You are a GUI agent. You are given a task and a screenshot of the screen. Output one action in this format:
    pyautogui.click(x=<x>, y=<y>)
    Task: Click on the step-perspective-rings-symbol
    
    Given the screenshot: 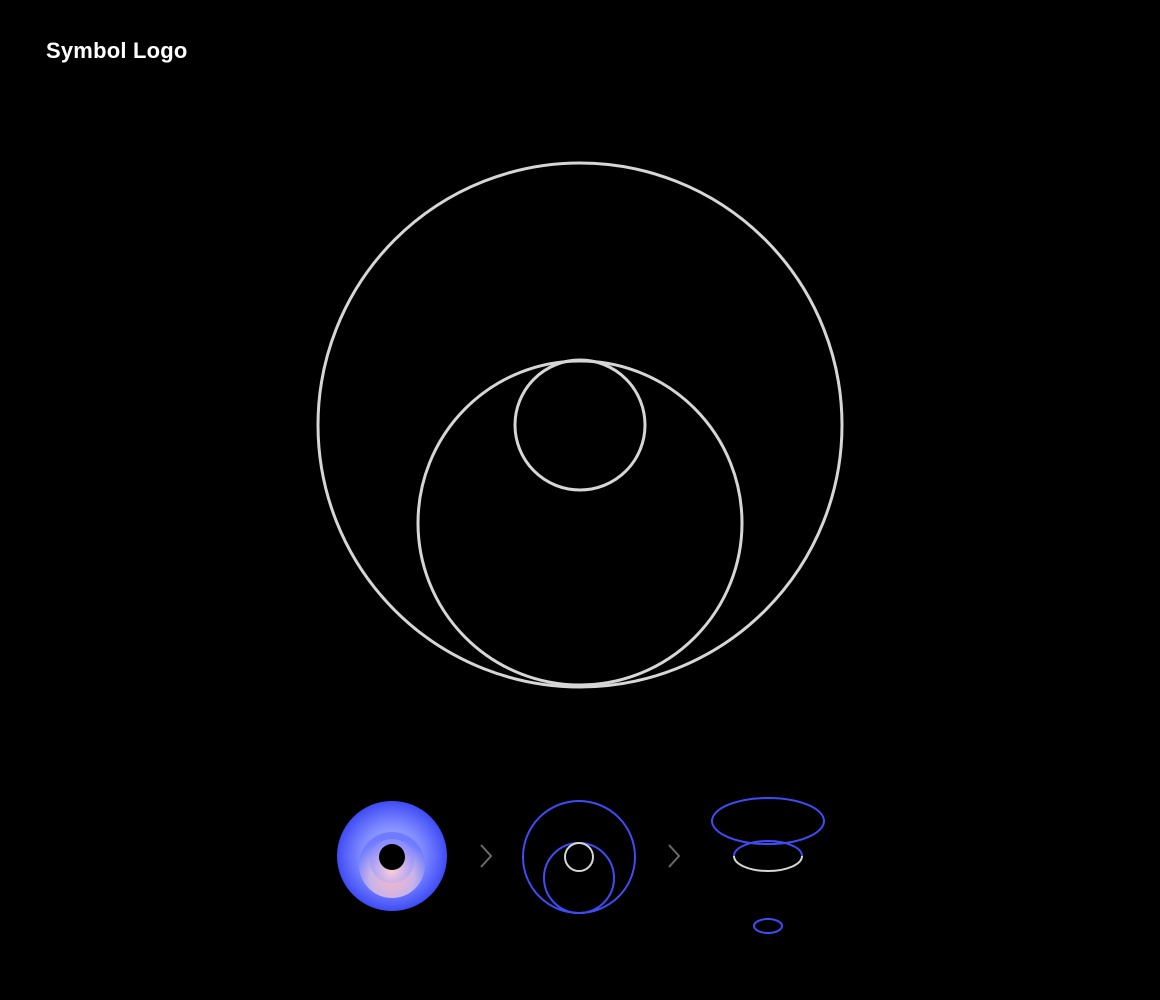 What is the action you would take?
    pyautogui.click(x=768, y=865)
    